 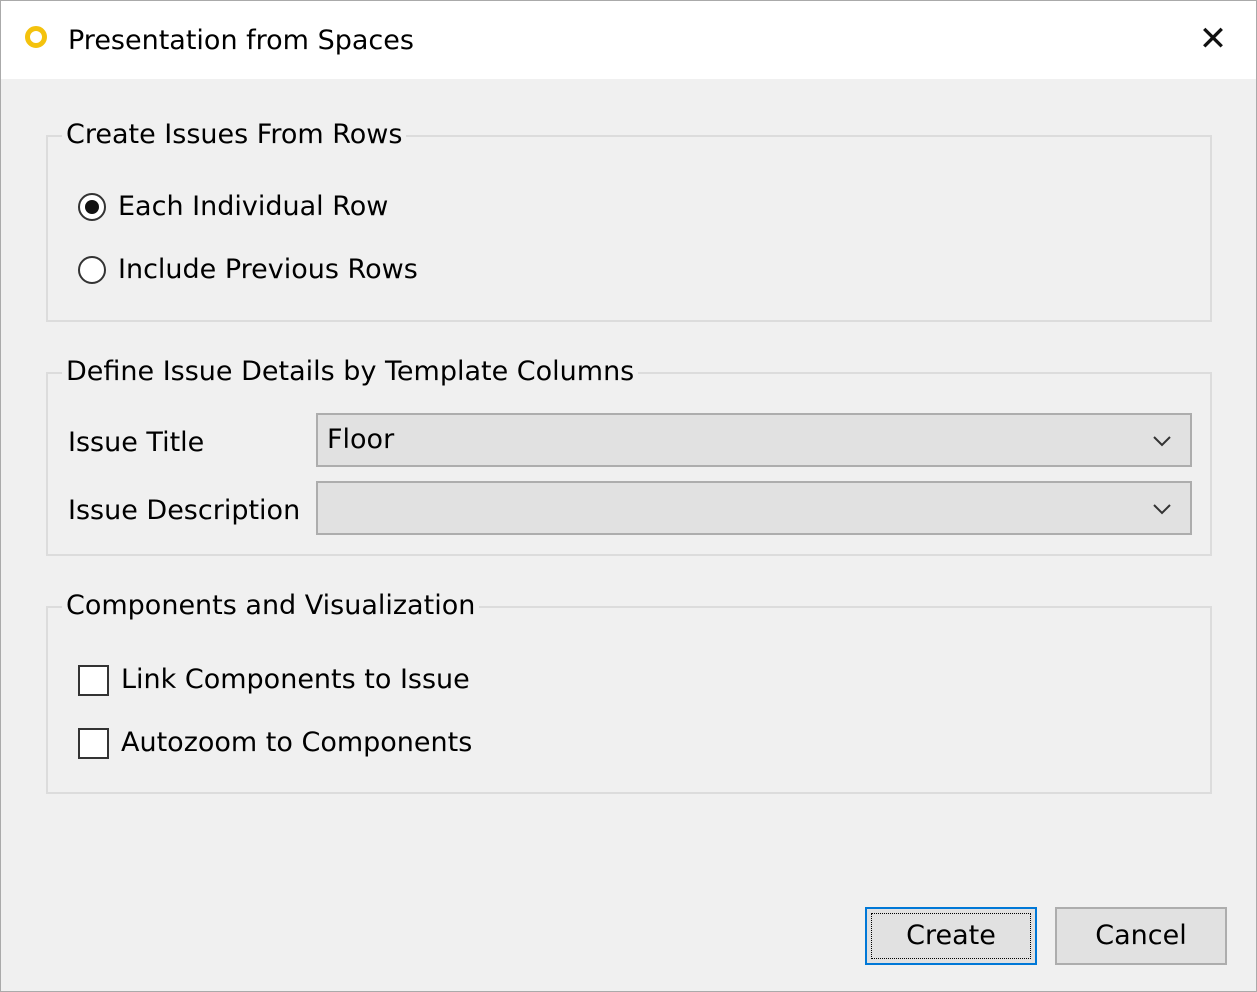 What do you see at coordinates (754, 508) in the screenshot?
I see `issue-description-select` at bounding box center [754, 508].